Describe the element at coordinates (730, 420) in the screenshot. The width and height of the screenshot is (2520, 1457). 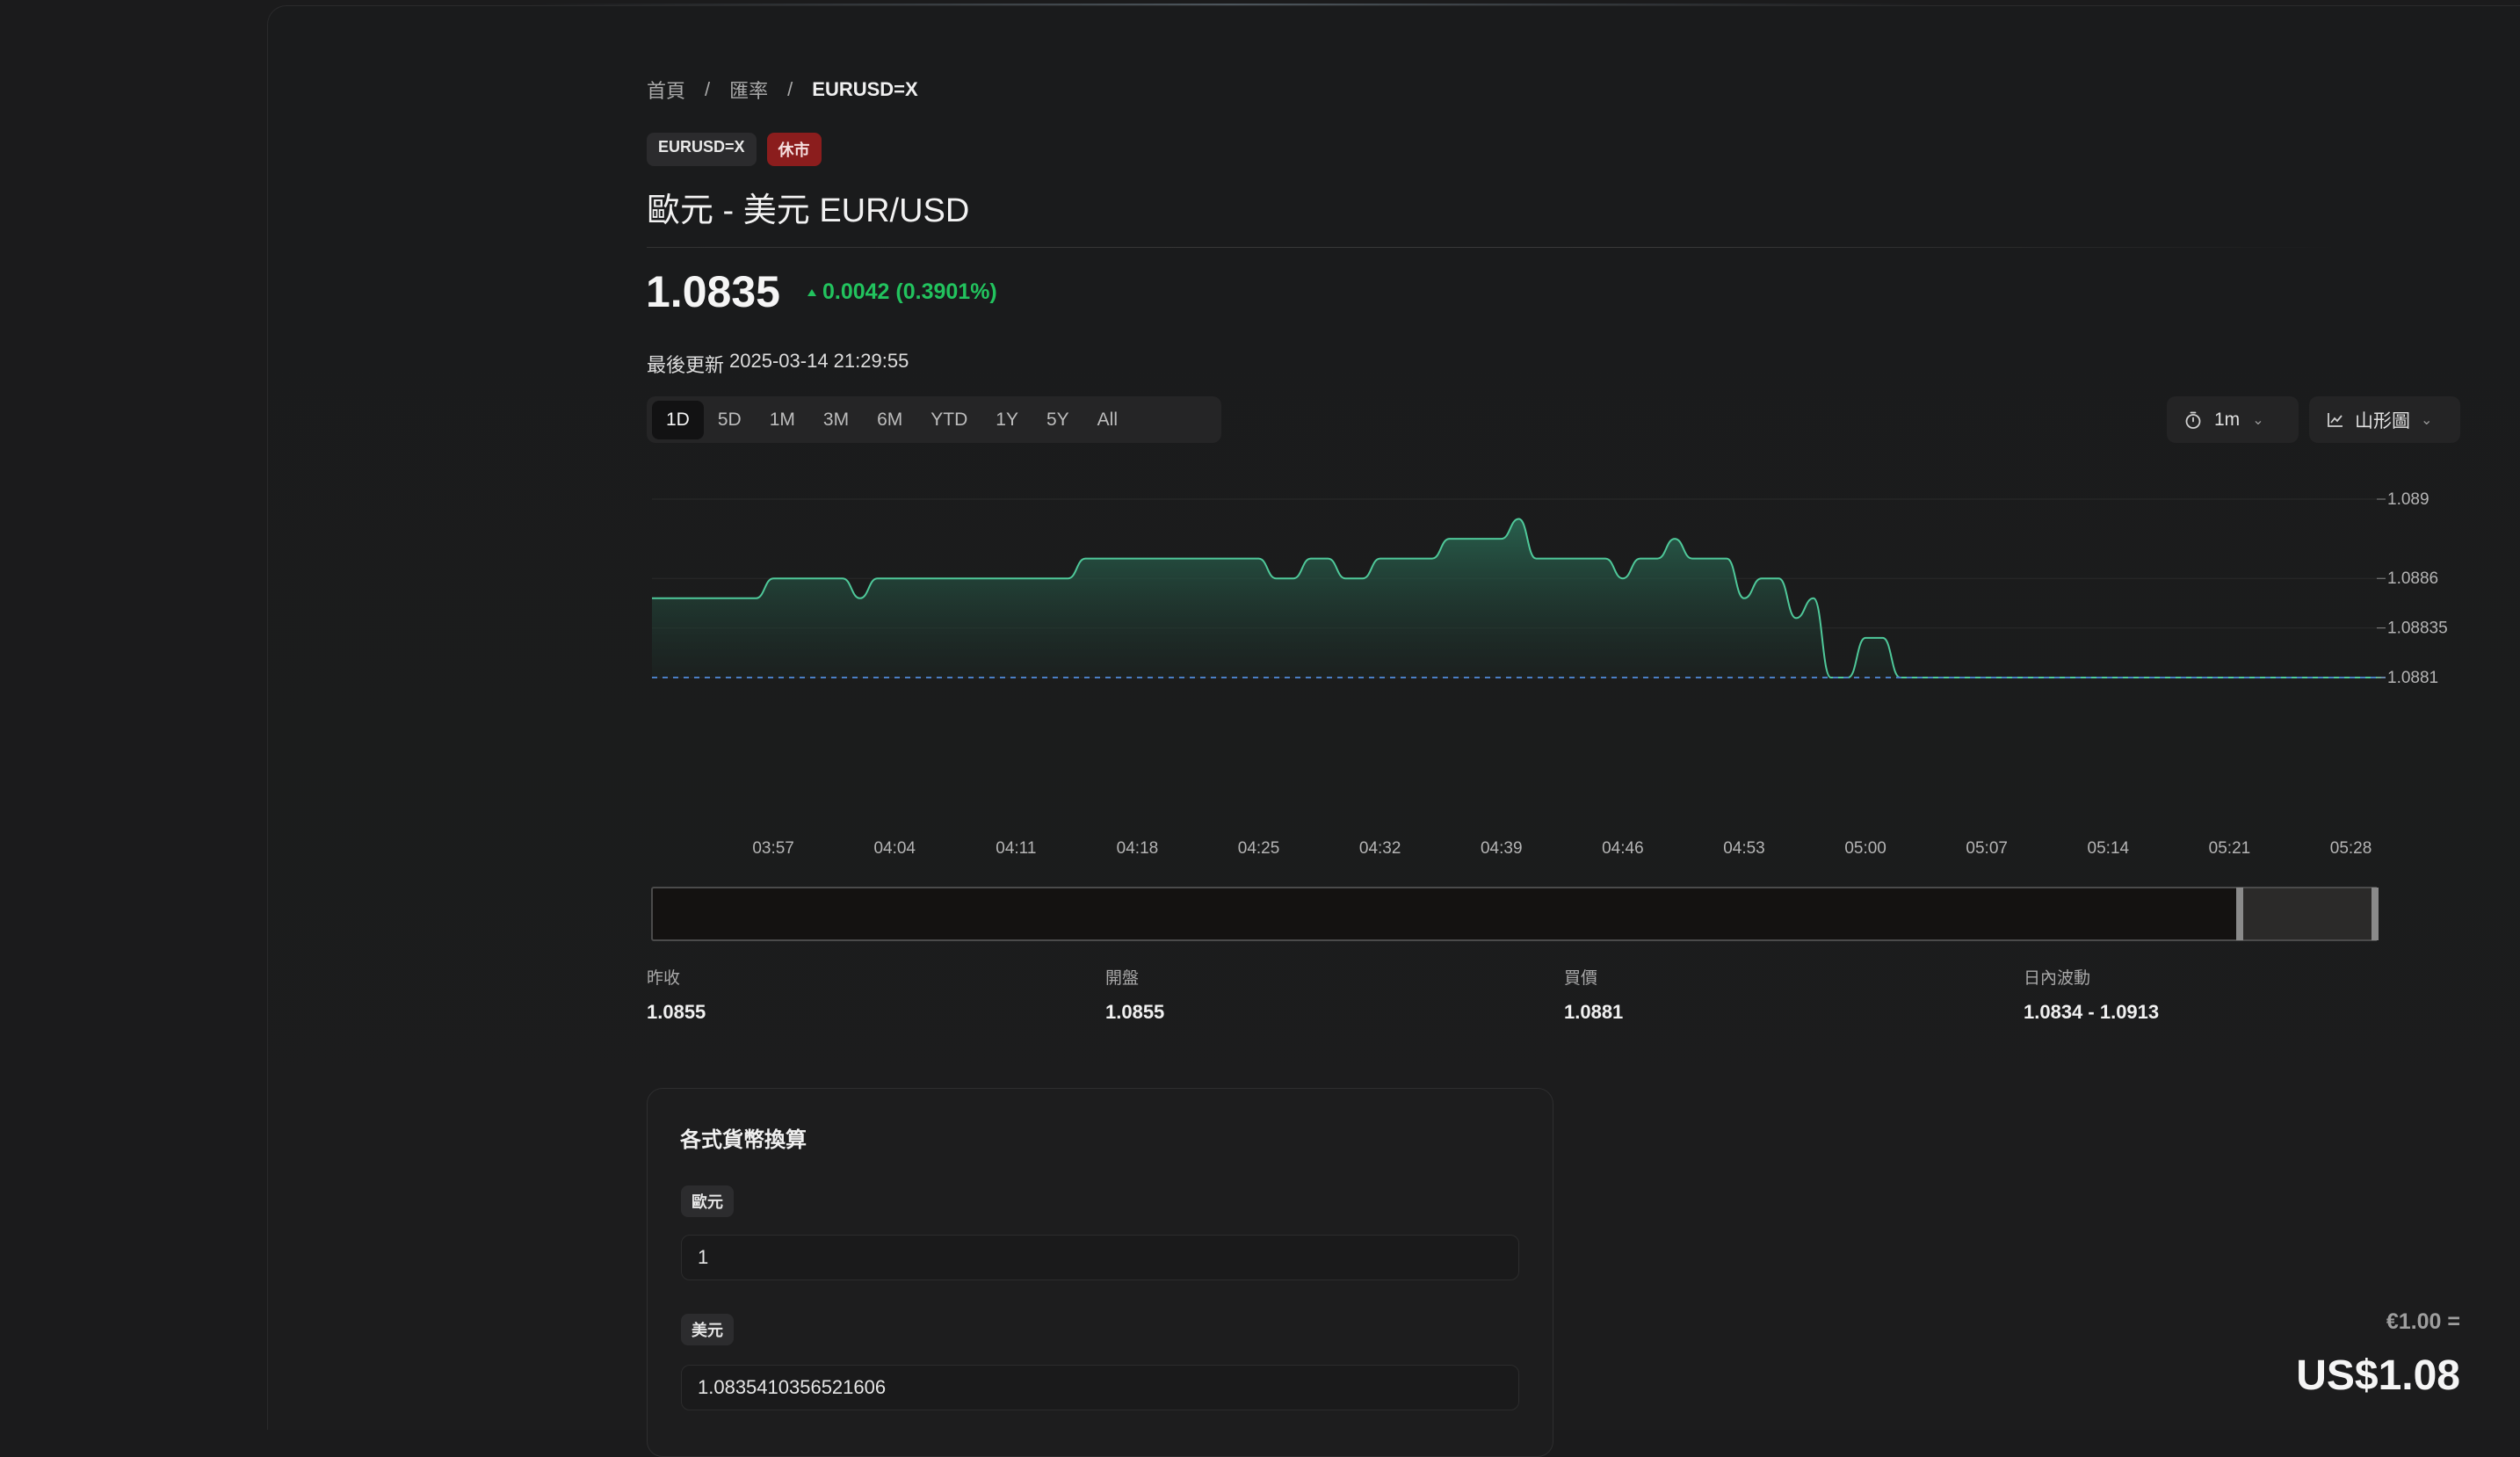
I see `range-5d: 5D` at that location.